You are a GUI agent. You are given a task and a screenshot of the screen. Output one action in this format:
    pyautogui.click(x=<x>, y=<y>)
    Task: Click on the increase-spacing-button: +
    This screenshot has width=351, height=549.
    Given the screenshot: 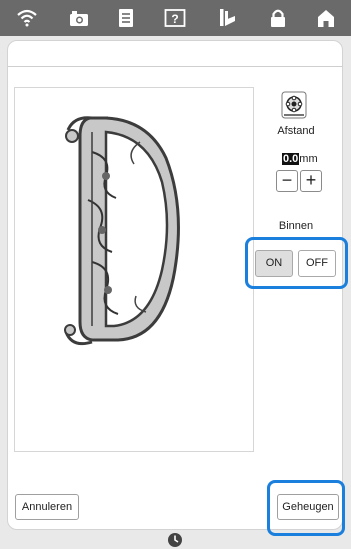 What is the action you would take?
    pyautogui.click(x=311, y=181)
    